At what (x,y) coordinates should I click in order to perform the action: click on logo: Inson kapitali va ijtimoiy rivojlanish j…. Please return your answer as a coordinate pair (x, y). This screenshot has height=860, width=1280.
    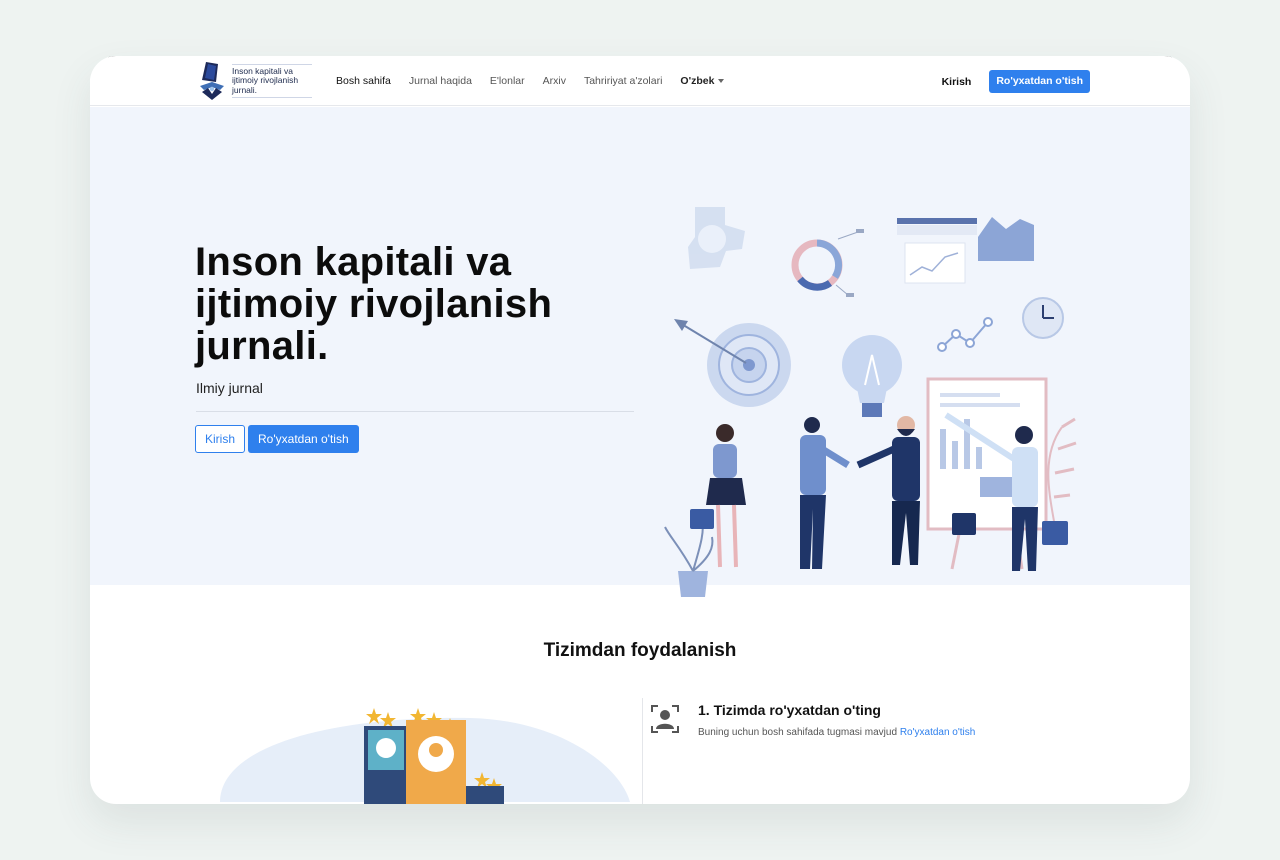
    Looking at the image, I should click on (254, 81).